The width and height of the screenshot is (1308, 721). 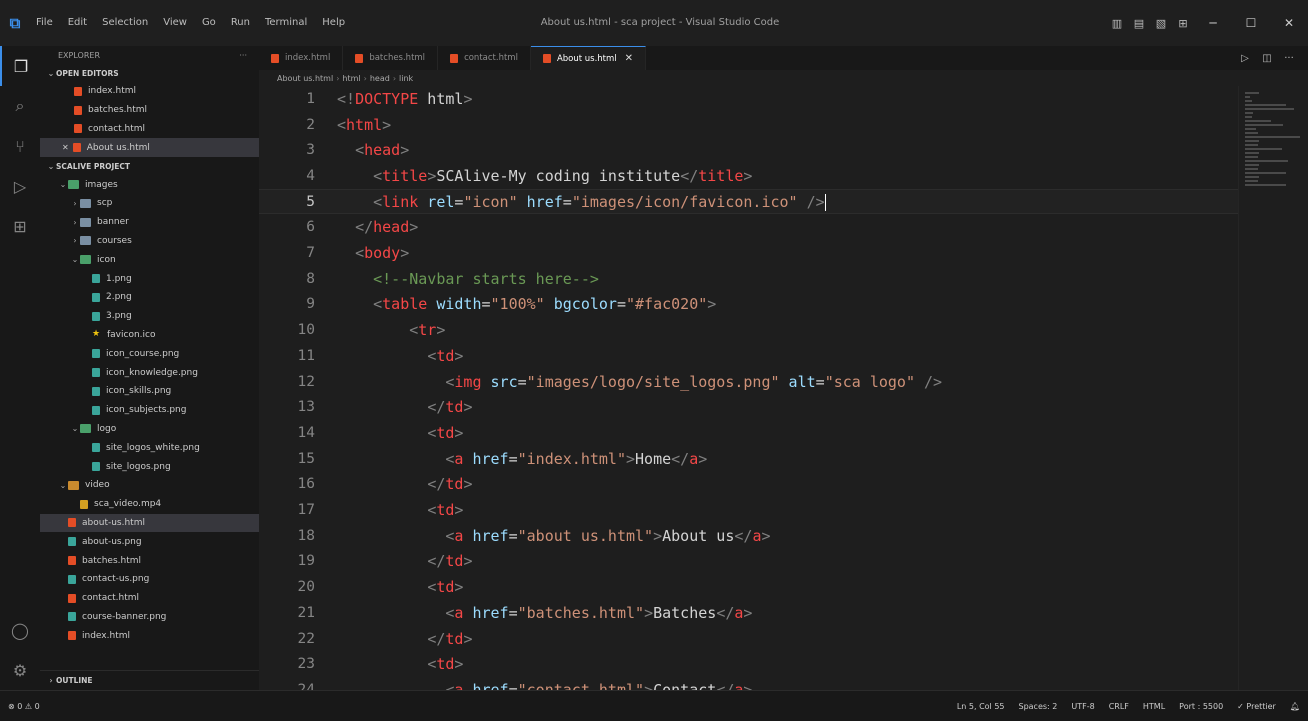 I want to click on open-editors-section: ⌄ OPEN EDITORS, so click(x=149, y=73).